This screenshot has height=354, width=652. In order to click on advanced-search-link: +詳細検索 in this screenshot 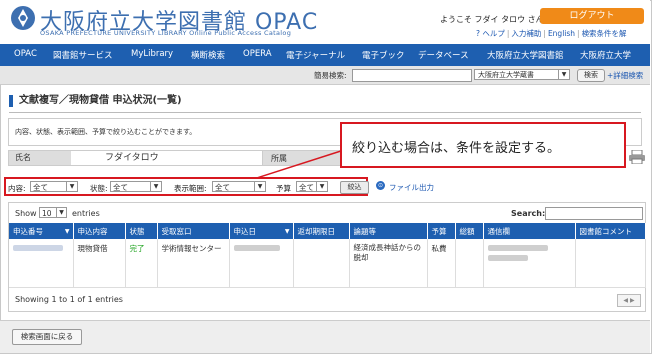, I will do `click(625, 75)`.